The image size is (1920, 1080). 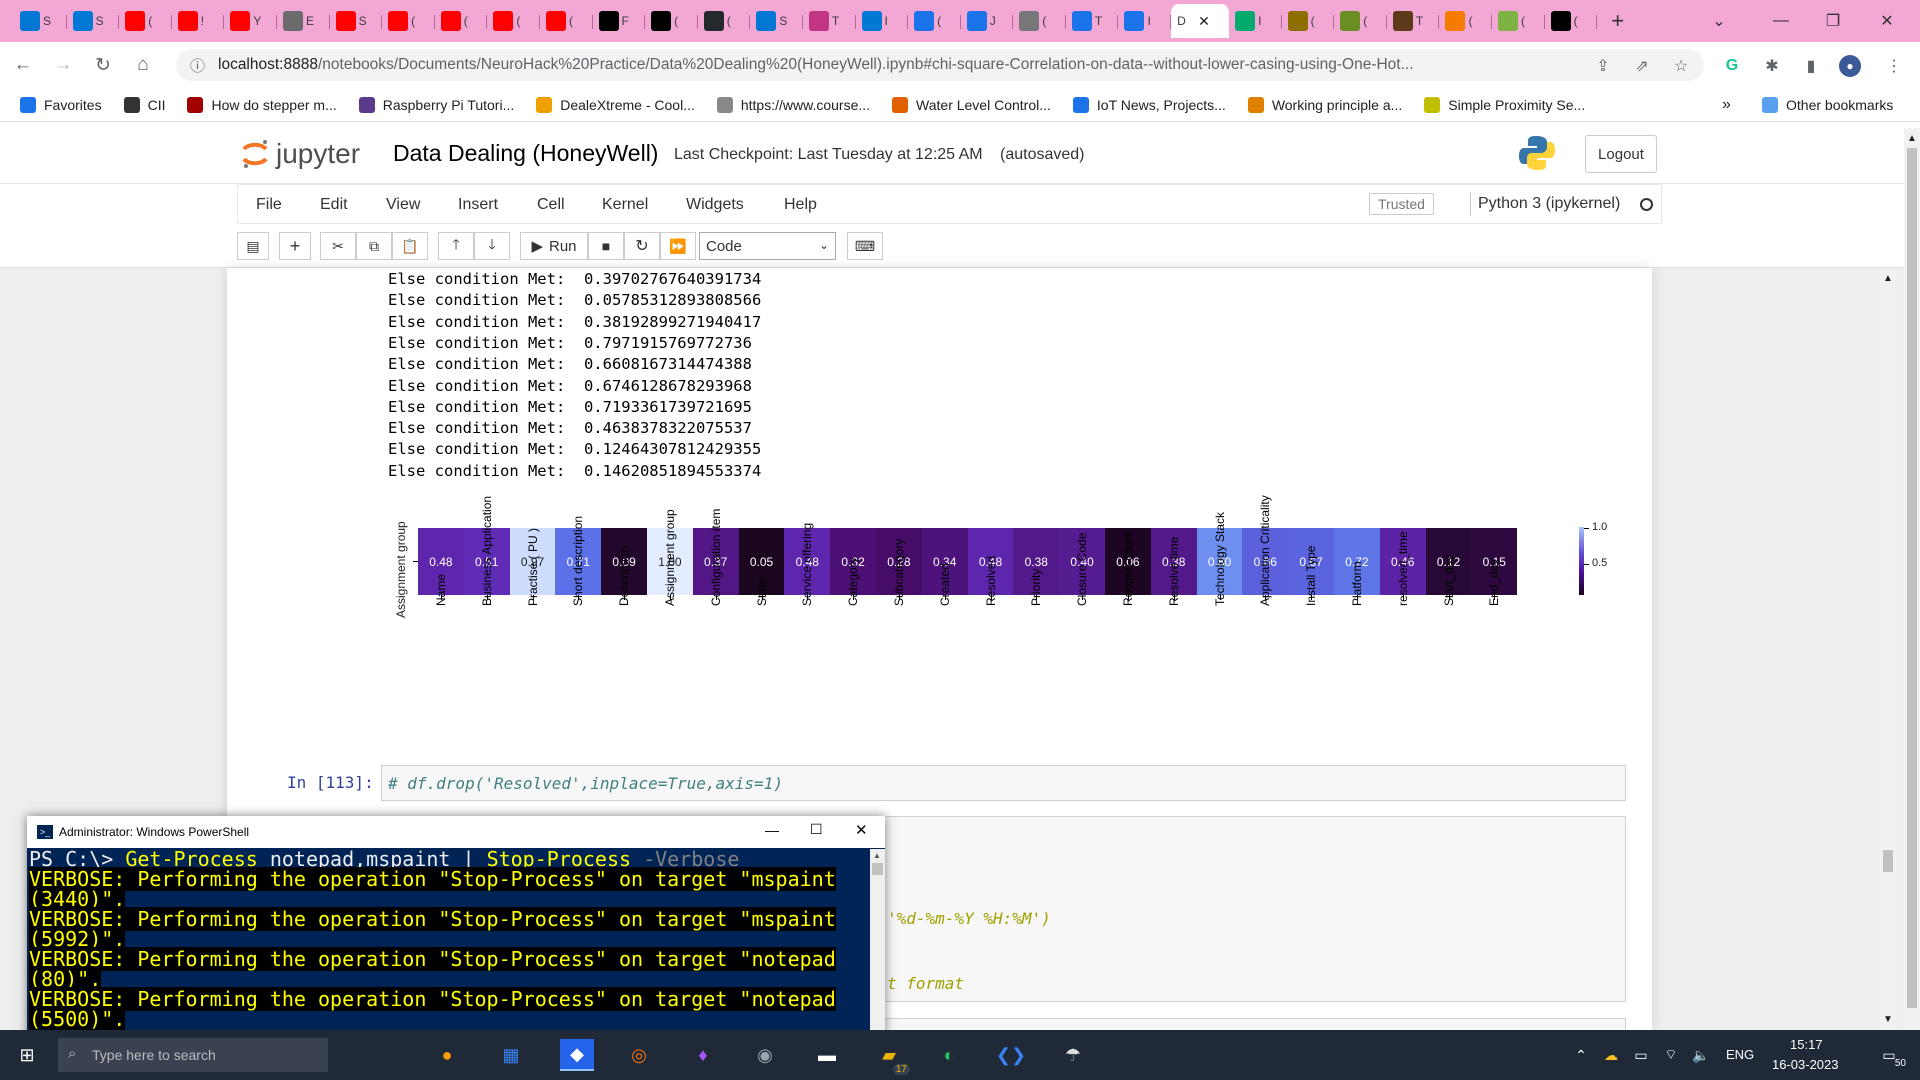 What do you see at coordinates (1204, 21) in the screenshot?
I see `close-tab-icon: ✕` at bounding box center [1204, 21].